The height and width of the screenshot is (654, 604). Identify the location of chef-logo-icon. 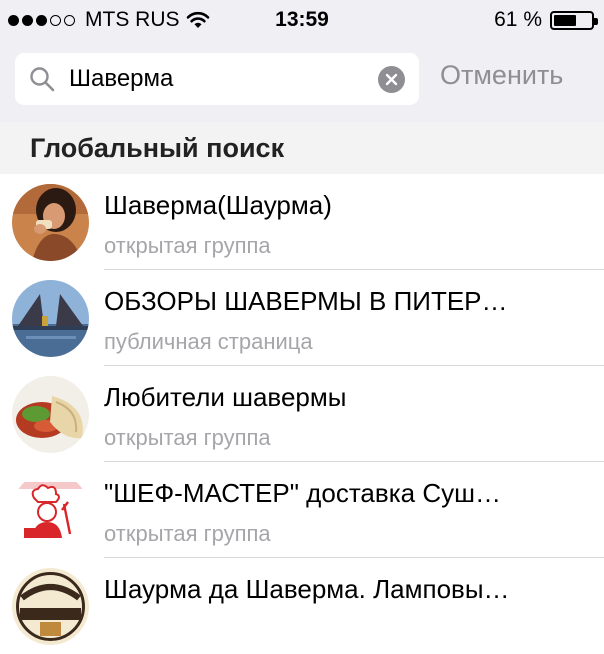
(50, 510).